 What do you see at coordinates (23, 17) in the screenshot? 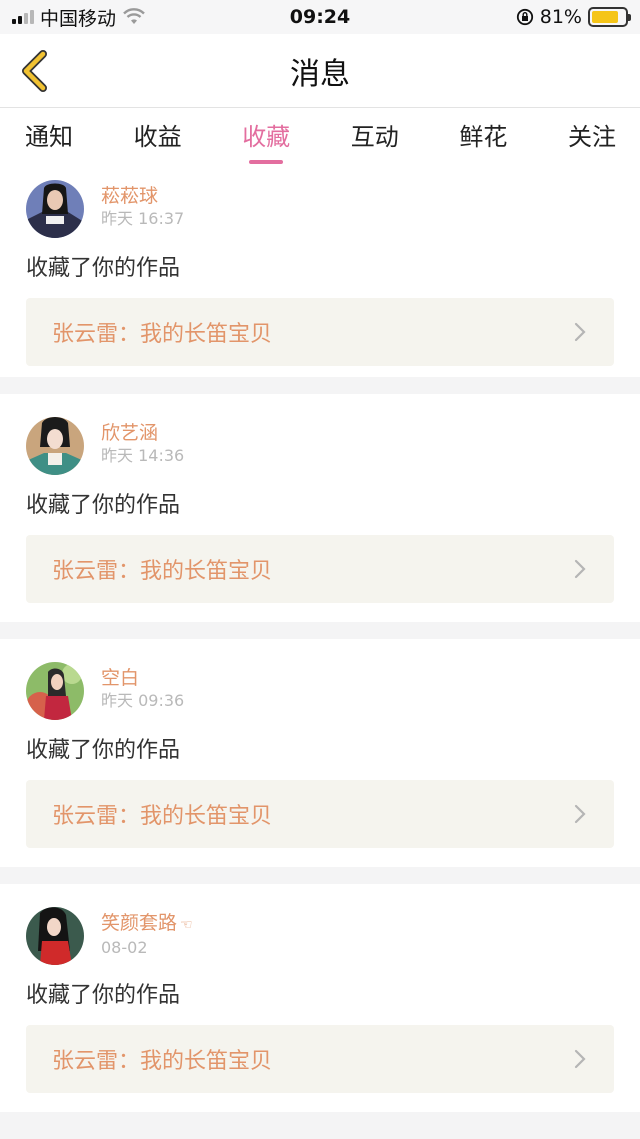
I see `signal-icon` at bounding box center [23, 17].